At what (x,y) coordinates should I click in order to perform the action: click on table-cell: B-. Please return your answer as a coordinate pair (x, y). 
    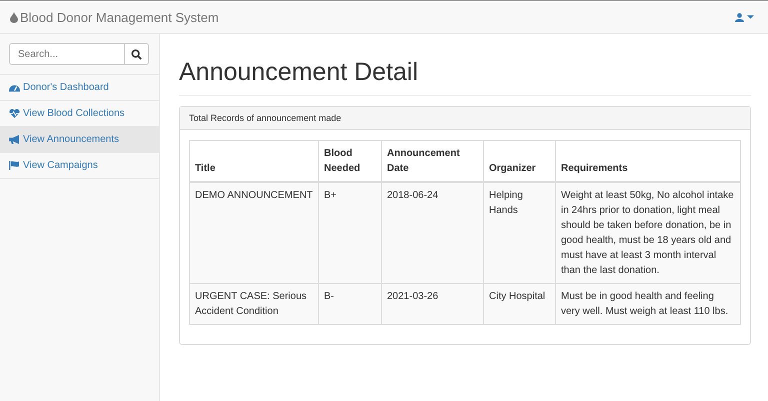
    Looking at the image, I should click on (350, 304).